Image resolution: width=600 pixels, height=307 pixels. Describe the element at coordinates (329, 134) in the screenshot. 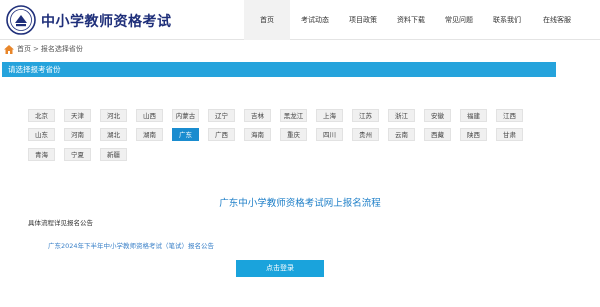

I see `province-button: 四川` at that location.